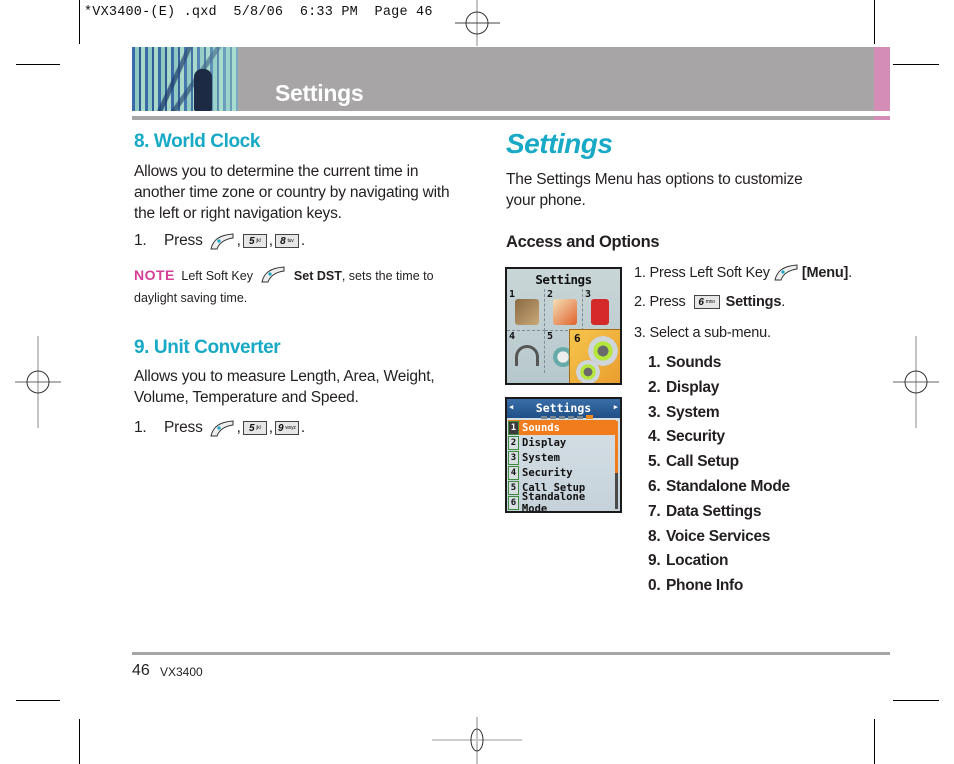  What do you see at coordinates (693, 462) in the screenshot?
I see `submenu-item: 5. Call Setup` at bounding box center [693, 462].